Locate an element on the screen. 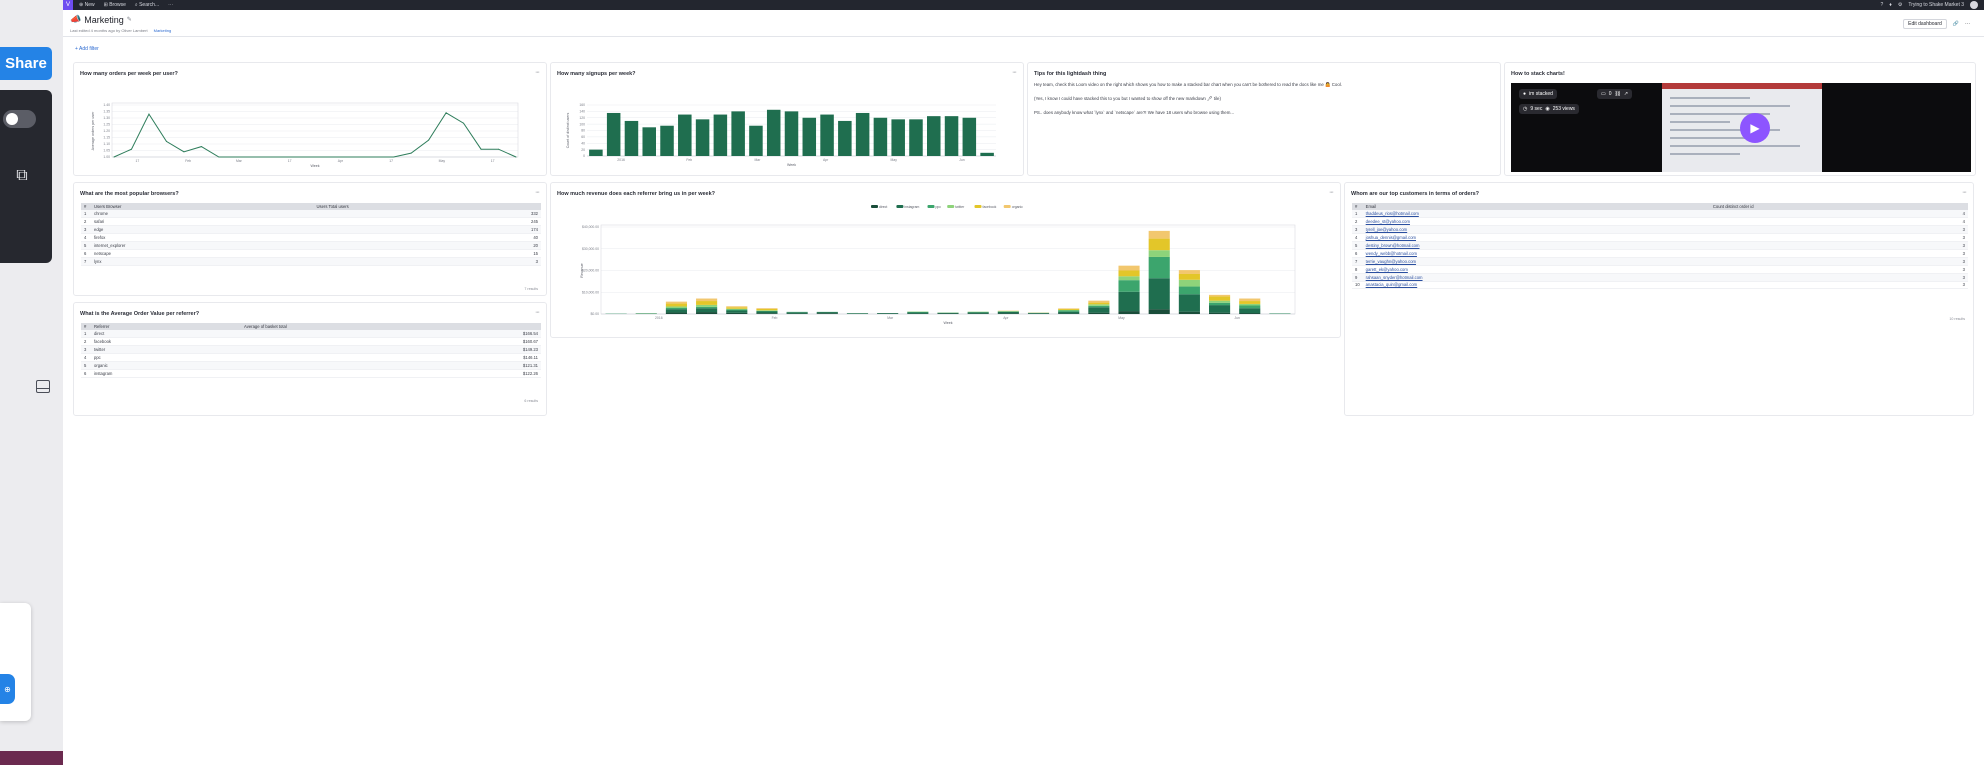 This screenshot has width=1984, height=765. table-row: 1 chrome 332 is located at coordinates (311, 214).